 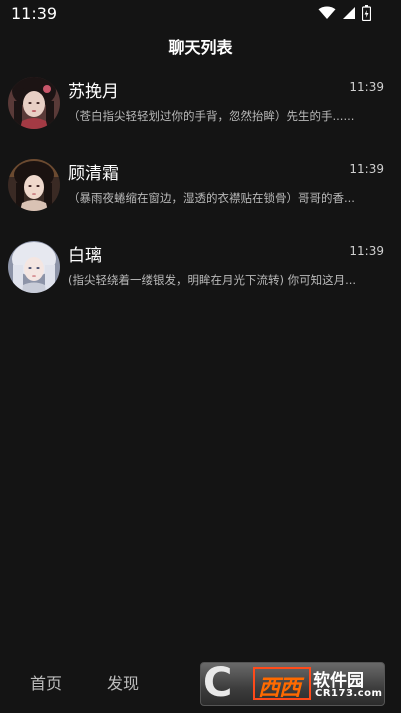 I want to click on wifi-icon, so click(x=327, y=12).